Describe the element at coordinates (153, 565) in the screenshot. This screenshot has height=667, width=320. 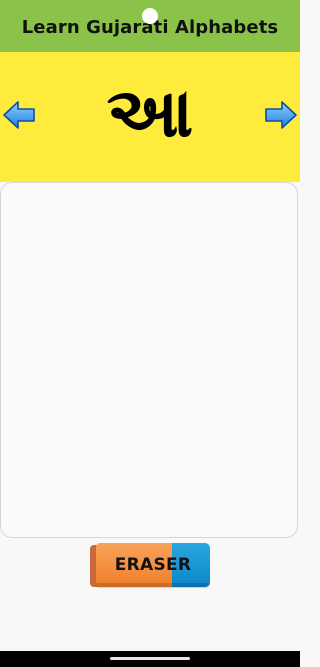
I see `eraser-label: ERASER` at that location.